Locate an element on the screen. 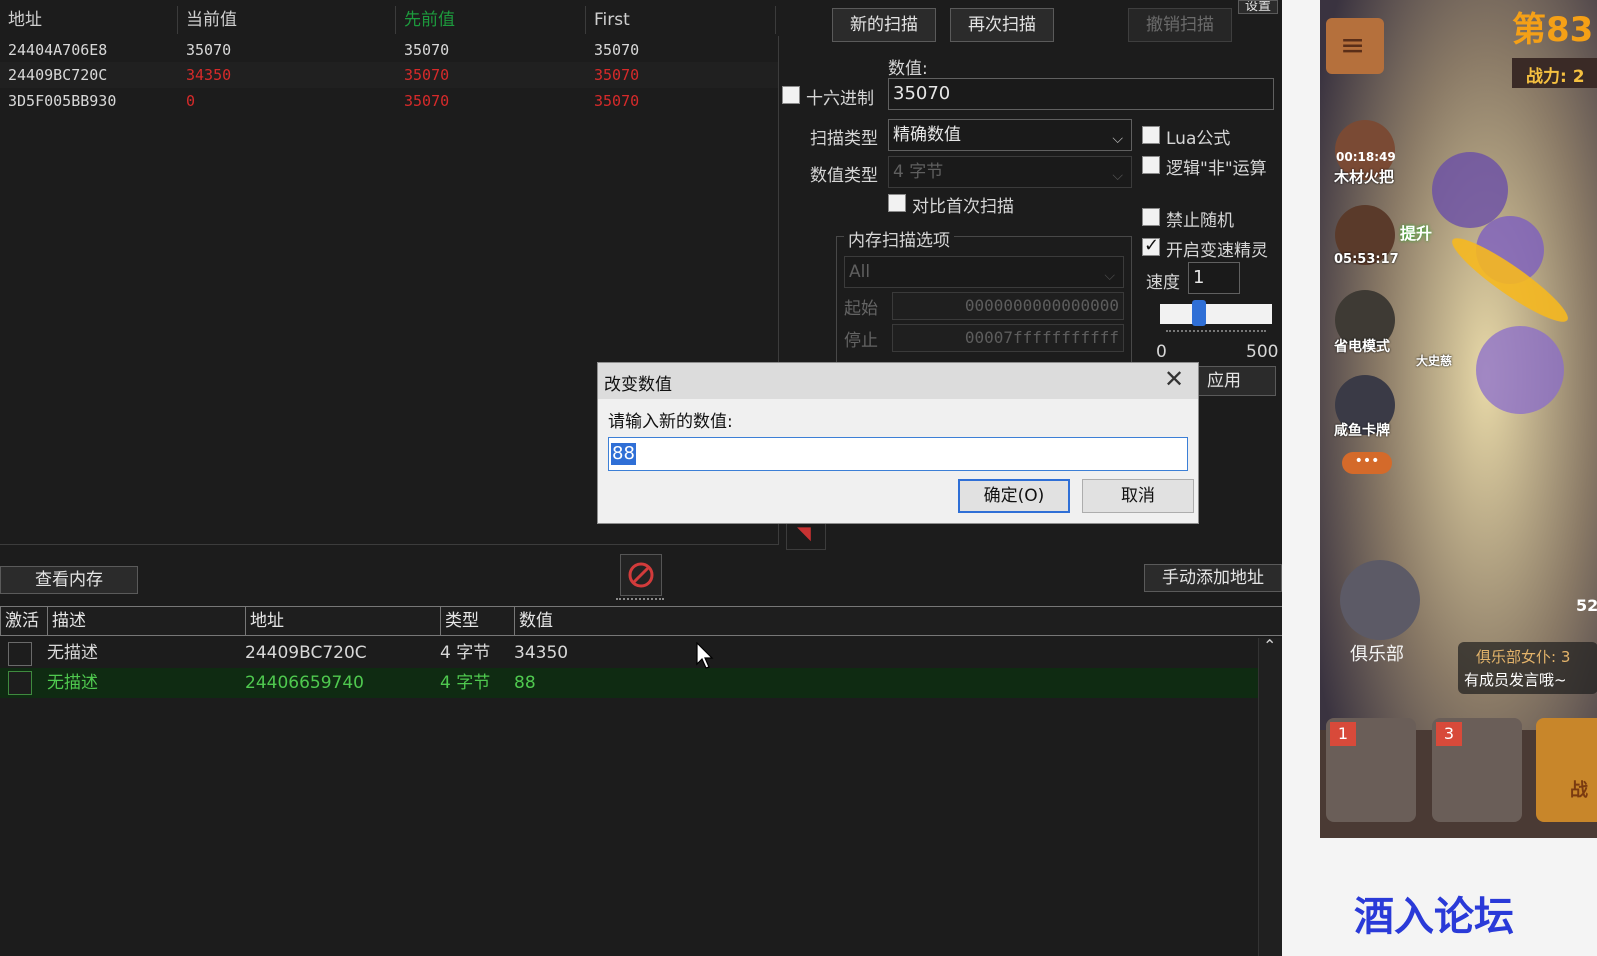 Image resolution: width=1597 pixels, height=956 pixels. value-input: 35070 is located at coordinates (1081, 94).